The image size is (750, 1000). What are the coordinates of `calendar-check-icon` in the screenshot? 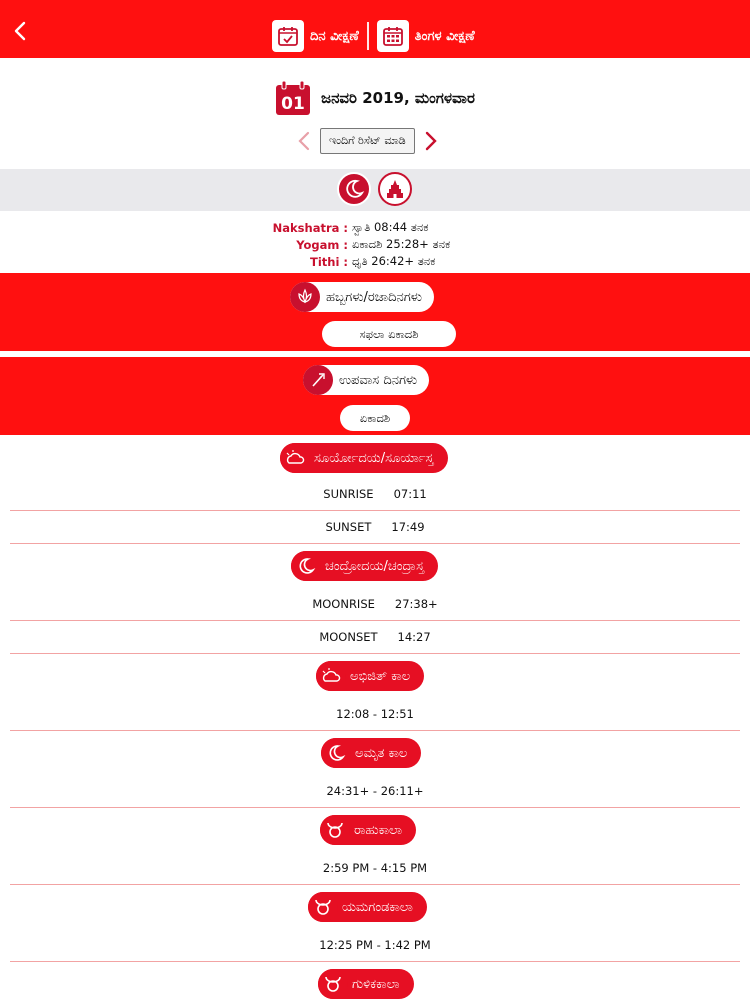 It's located at (288, 36).